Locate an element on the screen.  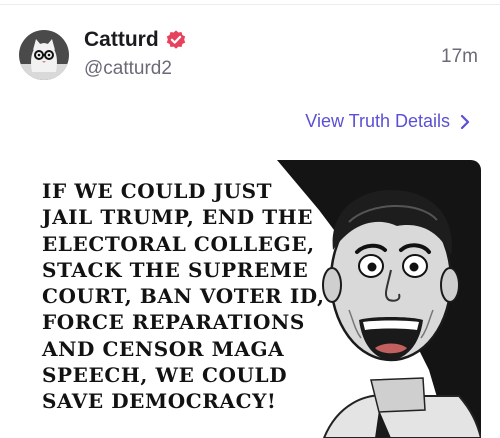
cat-avatar-icon is located at coordinates (44, 55).